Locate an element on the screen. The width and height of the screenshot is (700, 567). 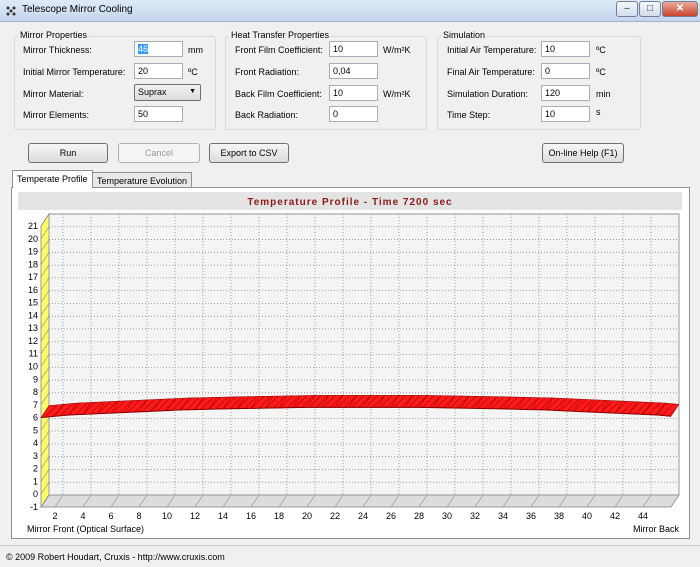
final-air-temp-unit: ºC is located at coordinates (601, 72).